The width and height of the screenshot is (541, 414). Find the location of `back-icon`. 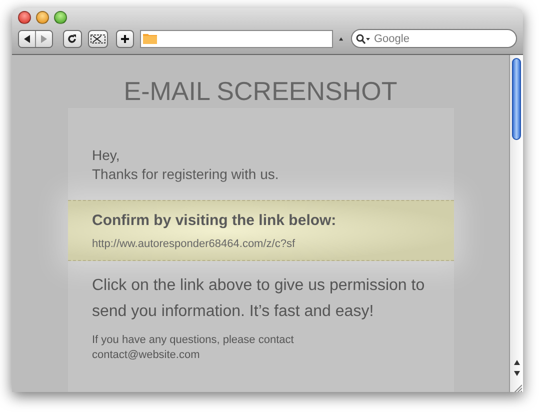

back-icon is located at coordinates (27, 38).